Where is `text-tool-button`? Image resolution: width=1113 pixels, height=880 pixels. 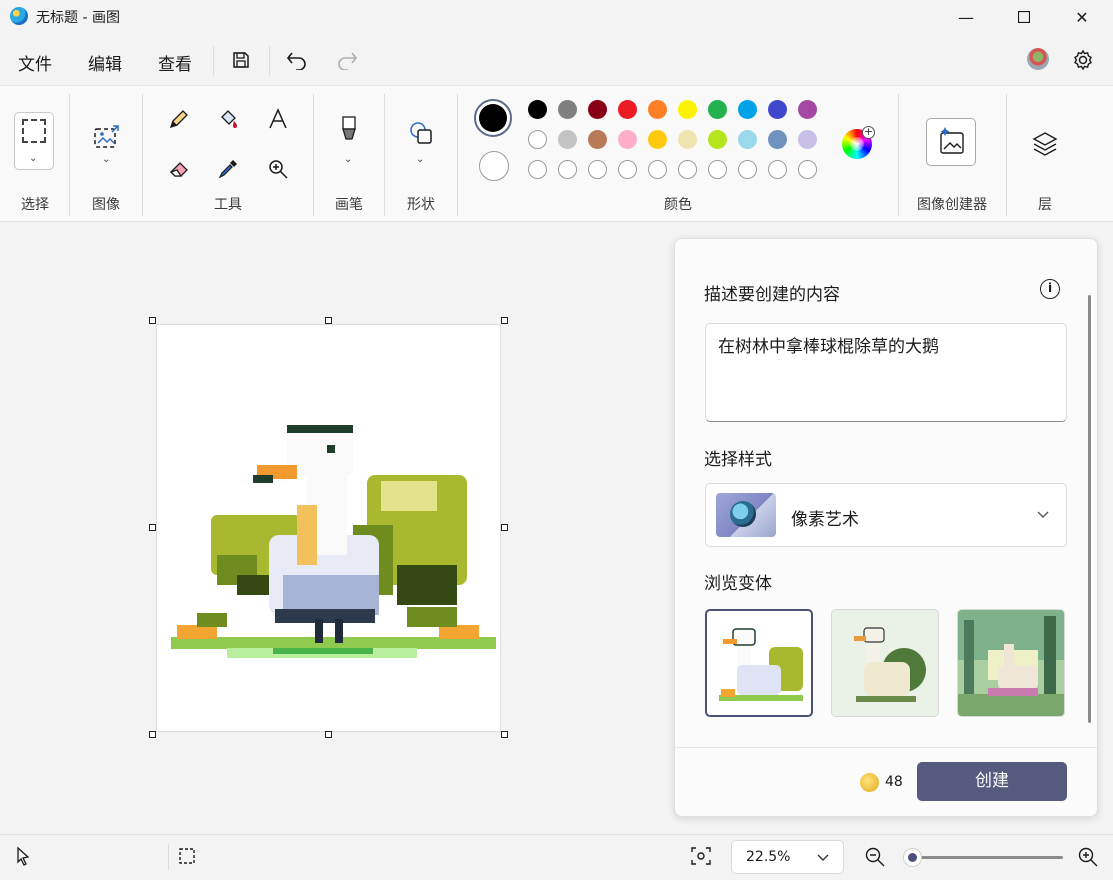 text-tool-button is located at coordinates (278, 119).